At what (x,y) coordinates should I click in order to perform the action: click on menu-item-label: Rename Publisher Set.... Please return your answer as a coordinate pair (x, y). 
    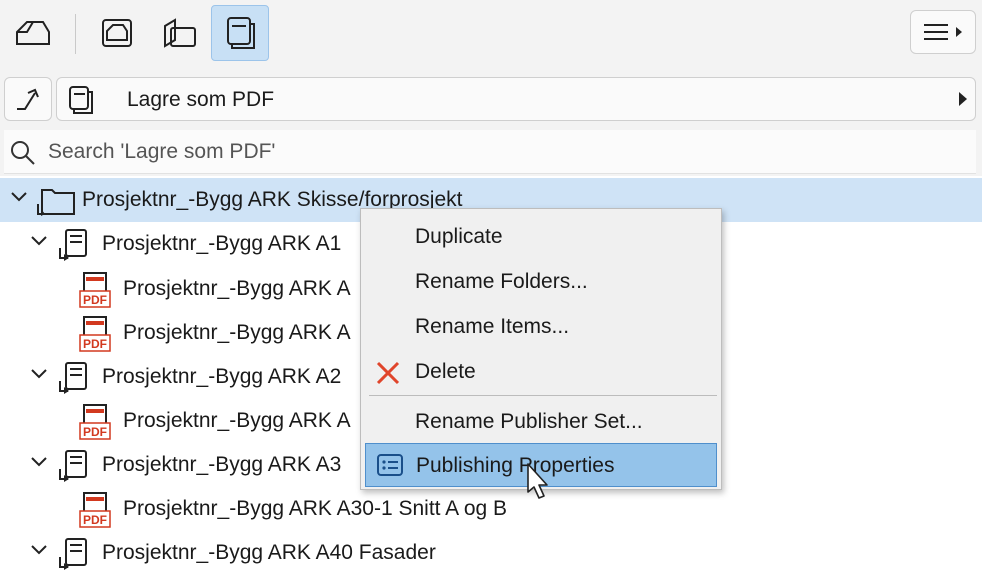
    Looking at the image, I should click on (529, 421).